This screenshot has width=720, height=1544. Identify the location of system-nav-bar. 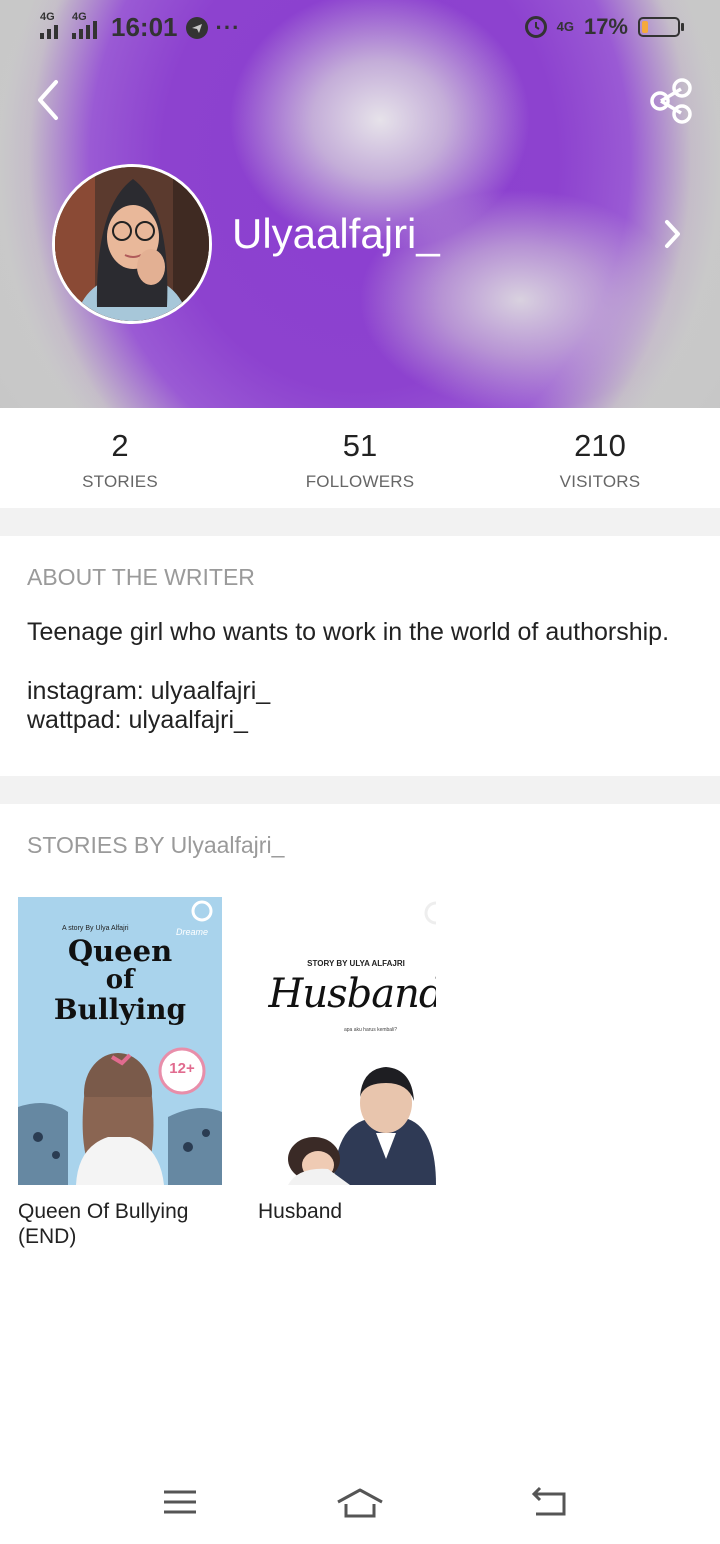
(360, 1502).